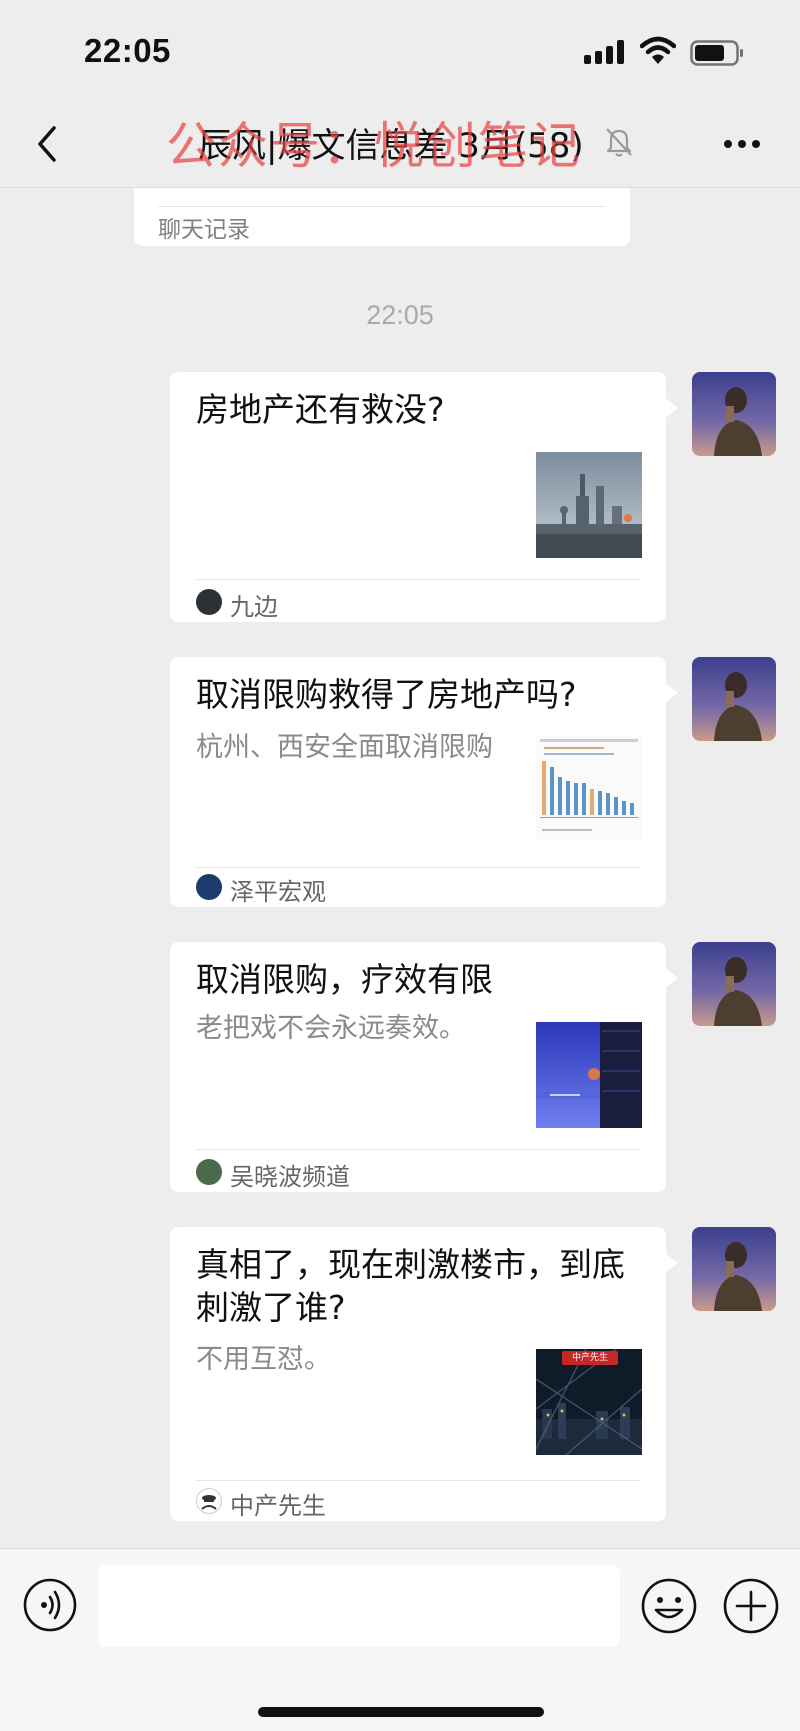 The width and height of the screenshot is (800, 1731). What do you see at coordinates (331, 1028) in the screenshot?
I see `article-description: 老把戏不会永远奏效。` at bounding box center [331, 1028].